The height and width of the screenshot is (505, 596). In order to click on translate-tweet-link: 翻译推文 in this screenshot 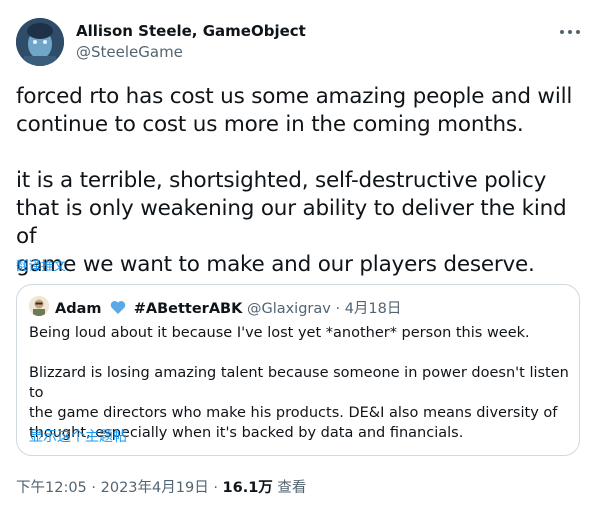, I will do `click(41, 264)`.